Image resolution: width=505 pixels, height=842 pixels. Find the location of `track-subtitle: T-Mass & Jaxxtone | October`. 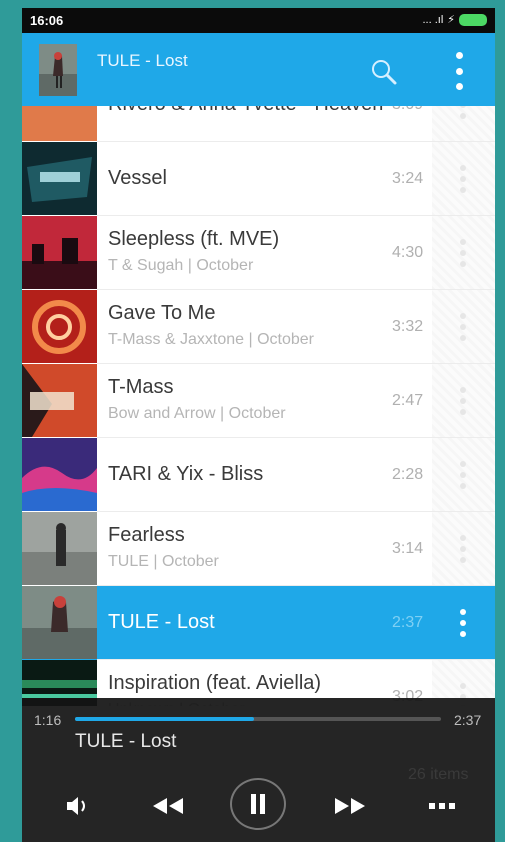

track-subtitle: T-Mass & Jaxxtone | October is located at coordinates (211, 339).